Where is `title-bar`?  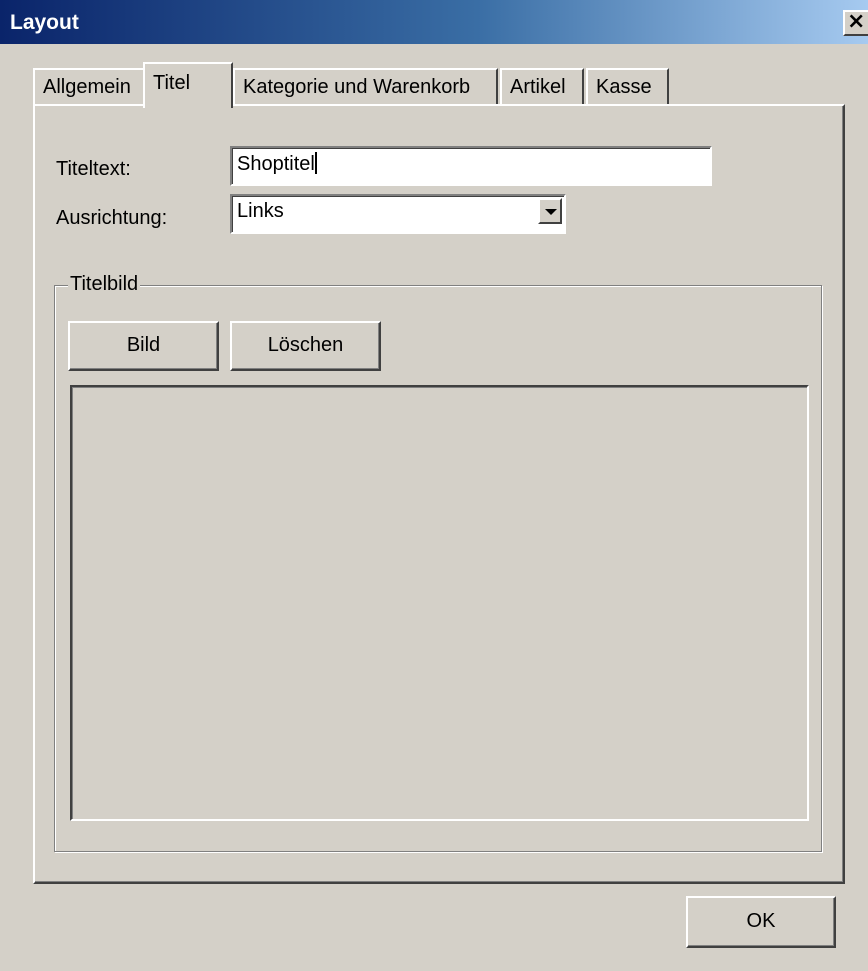
title-bar is located at coordinates (434, 22).